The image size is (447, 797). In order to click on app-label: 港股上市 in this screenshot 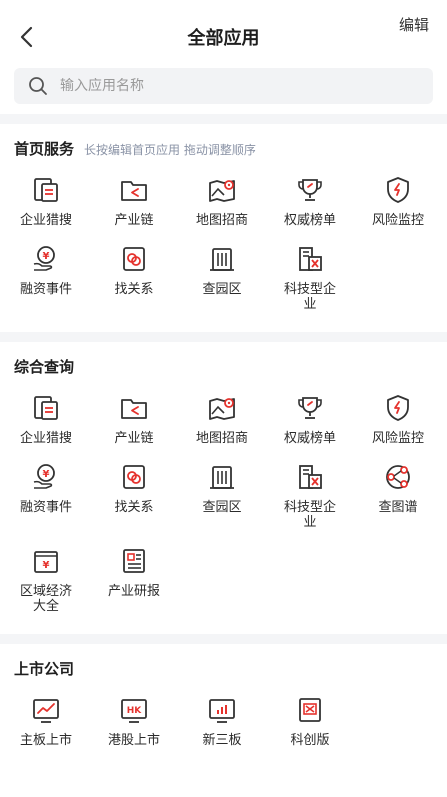, I will do `click(133, 740)`.